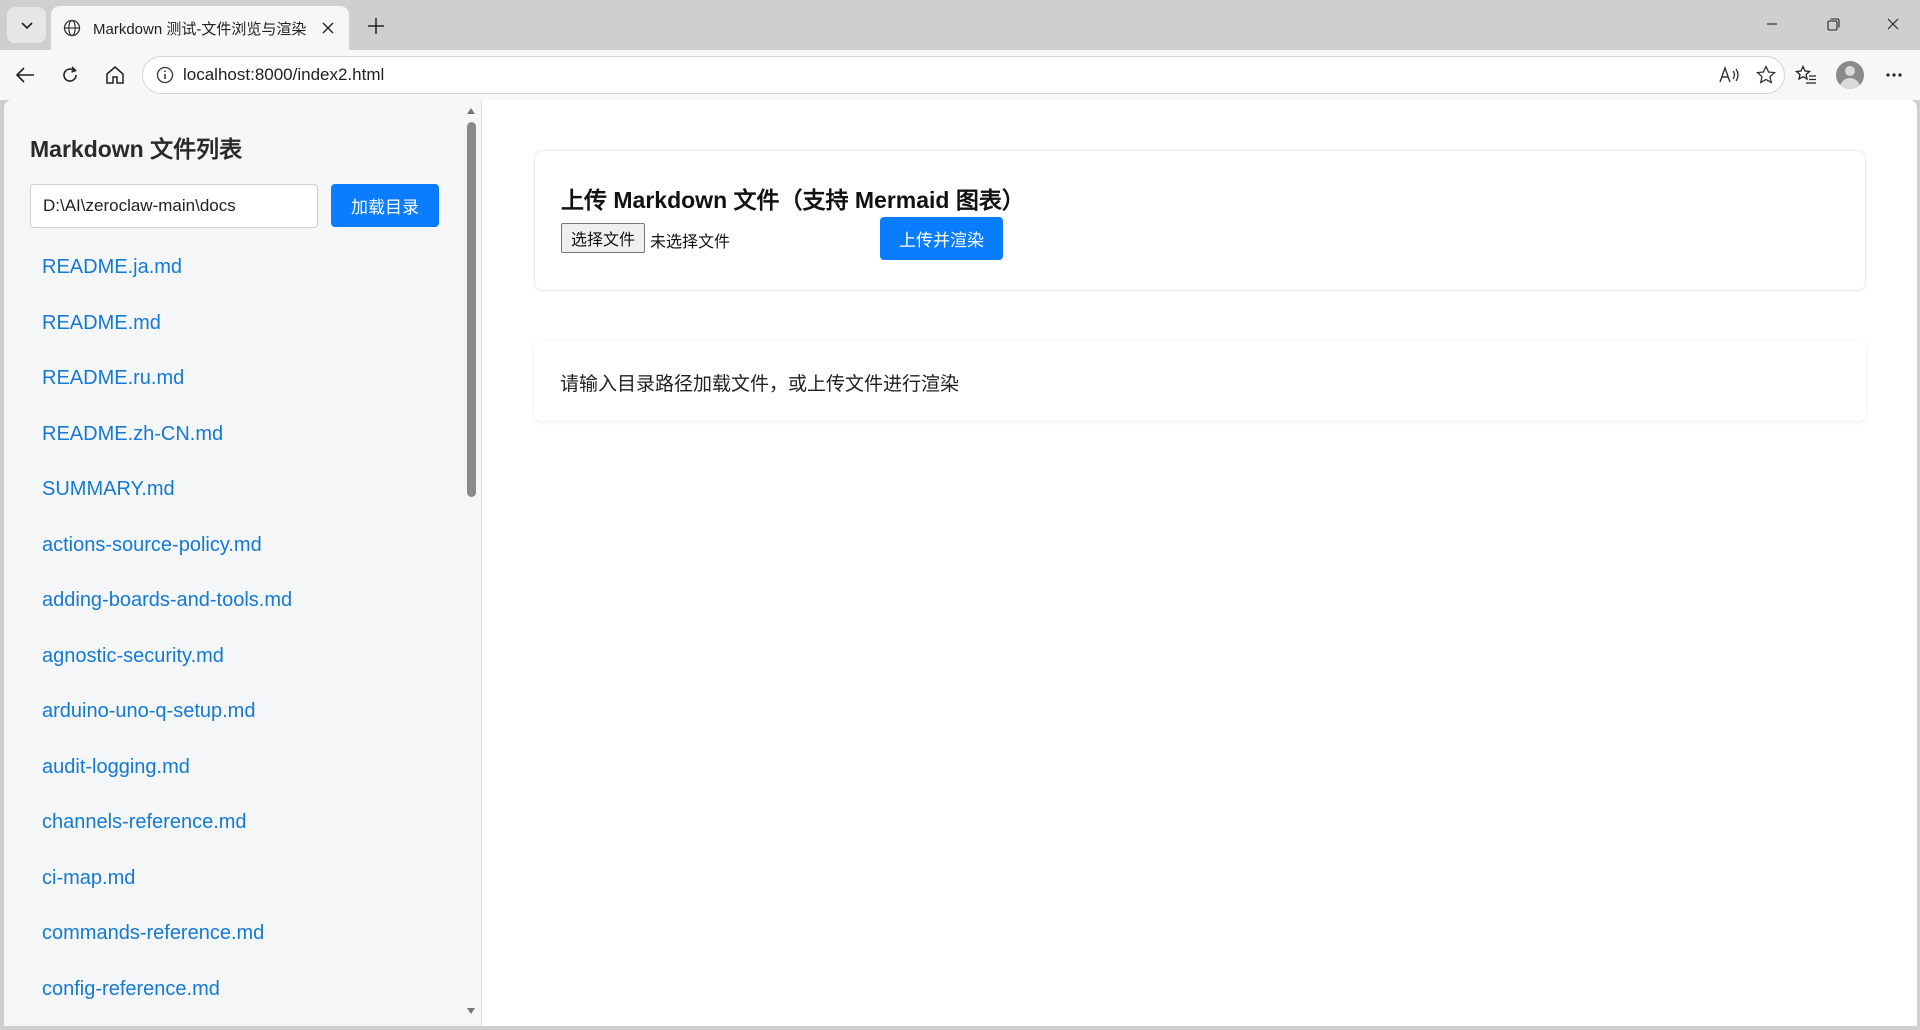  I want to click on file-list-item: audit-logging.md, so click(252, 768).